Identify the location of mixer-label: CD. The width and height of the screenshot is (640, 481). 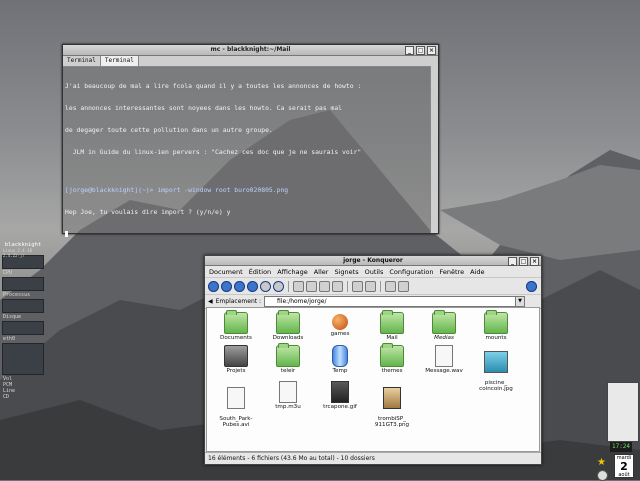
(23, 397).